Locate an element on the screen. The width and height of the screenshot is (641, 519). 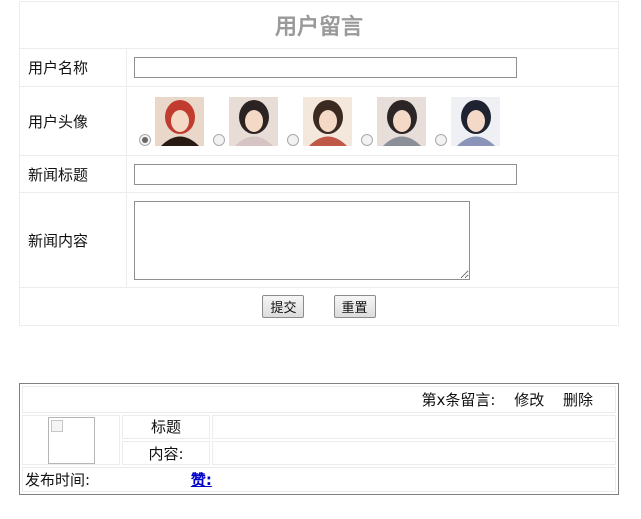
avatar-3-image is located at coordinates (327, 121).